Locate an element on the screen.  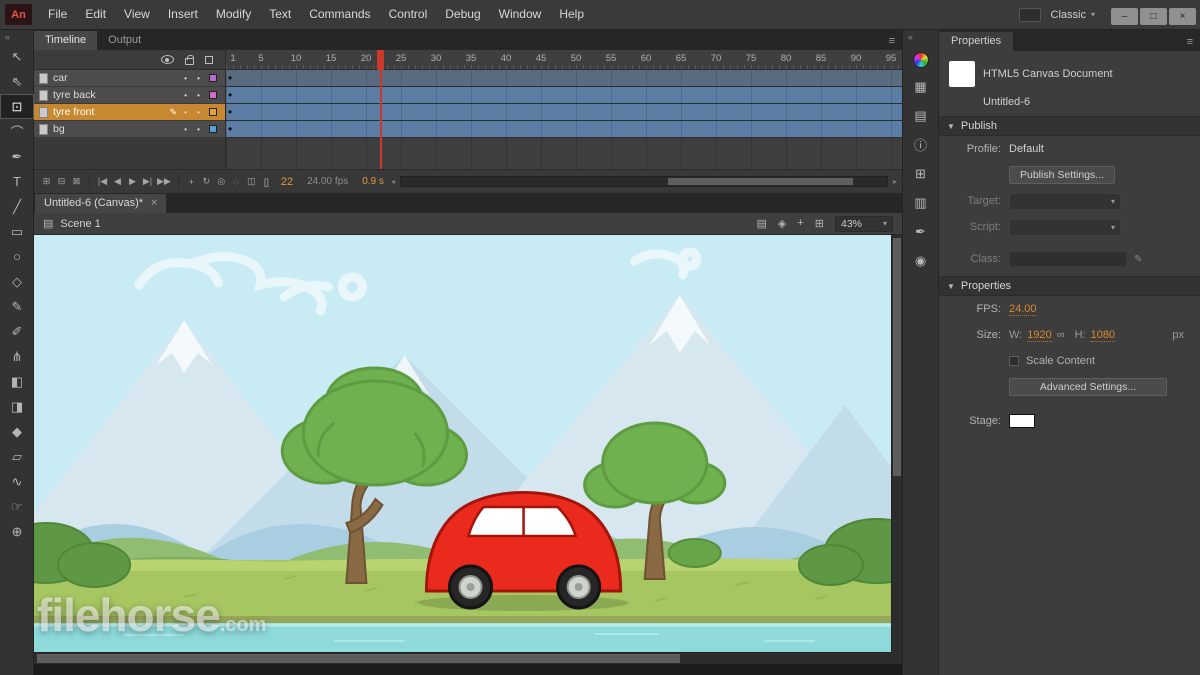
frame-span-tyre-front: • is located at coordinates (564, 112).